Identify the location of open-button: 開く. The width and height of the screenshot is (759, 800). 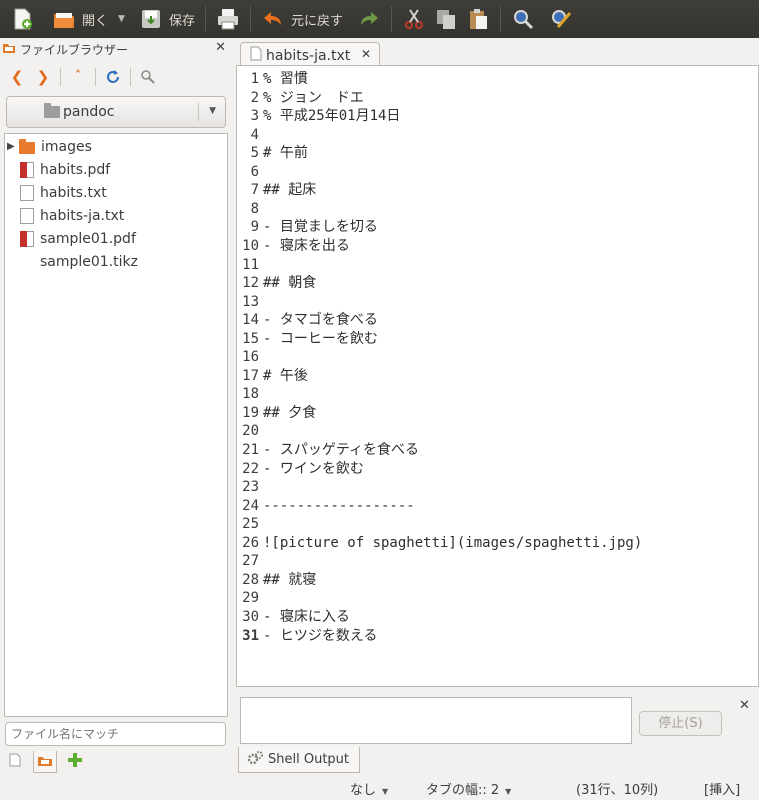
(80, 19).